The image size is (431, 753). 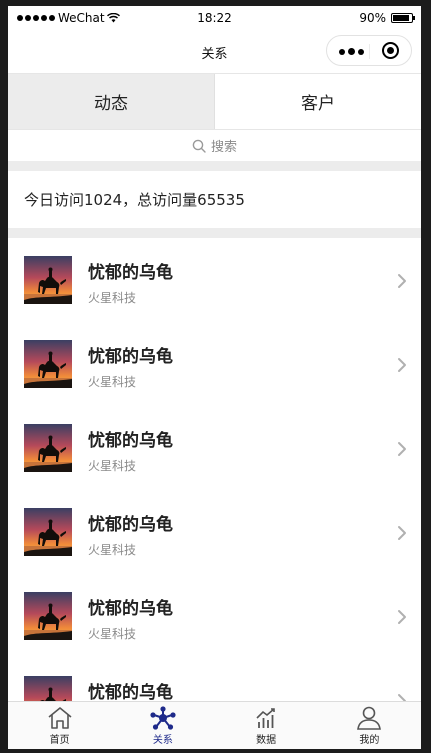 What do you see at coordinates (59, 740) in the screenshot?
I see `tabbar-label: 首页` at bounding box center [59, 740].